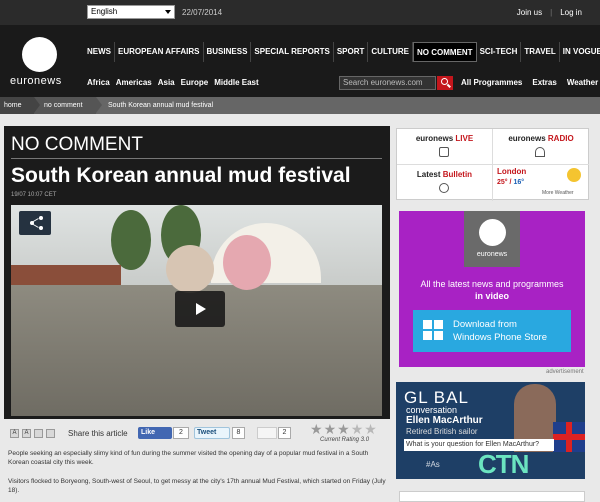 The image size is (600, 502). What do you see at coordinates (434, 138) in the screenshot?
I see `tile-live-prefix: euronews` at bounding box center [434, 138].